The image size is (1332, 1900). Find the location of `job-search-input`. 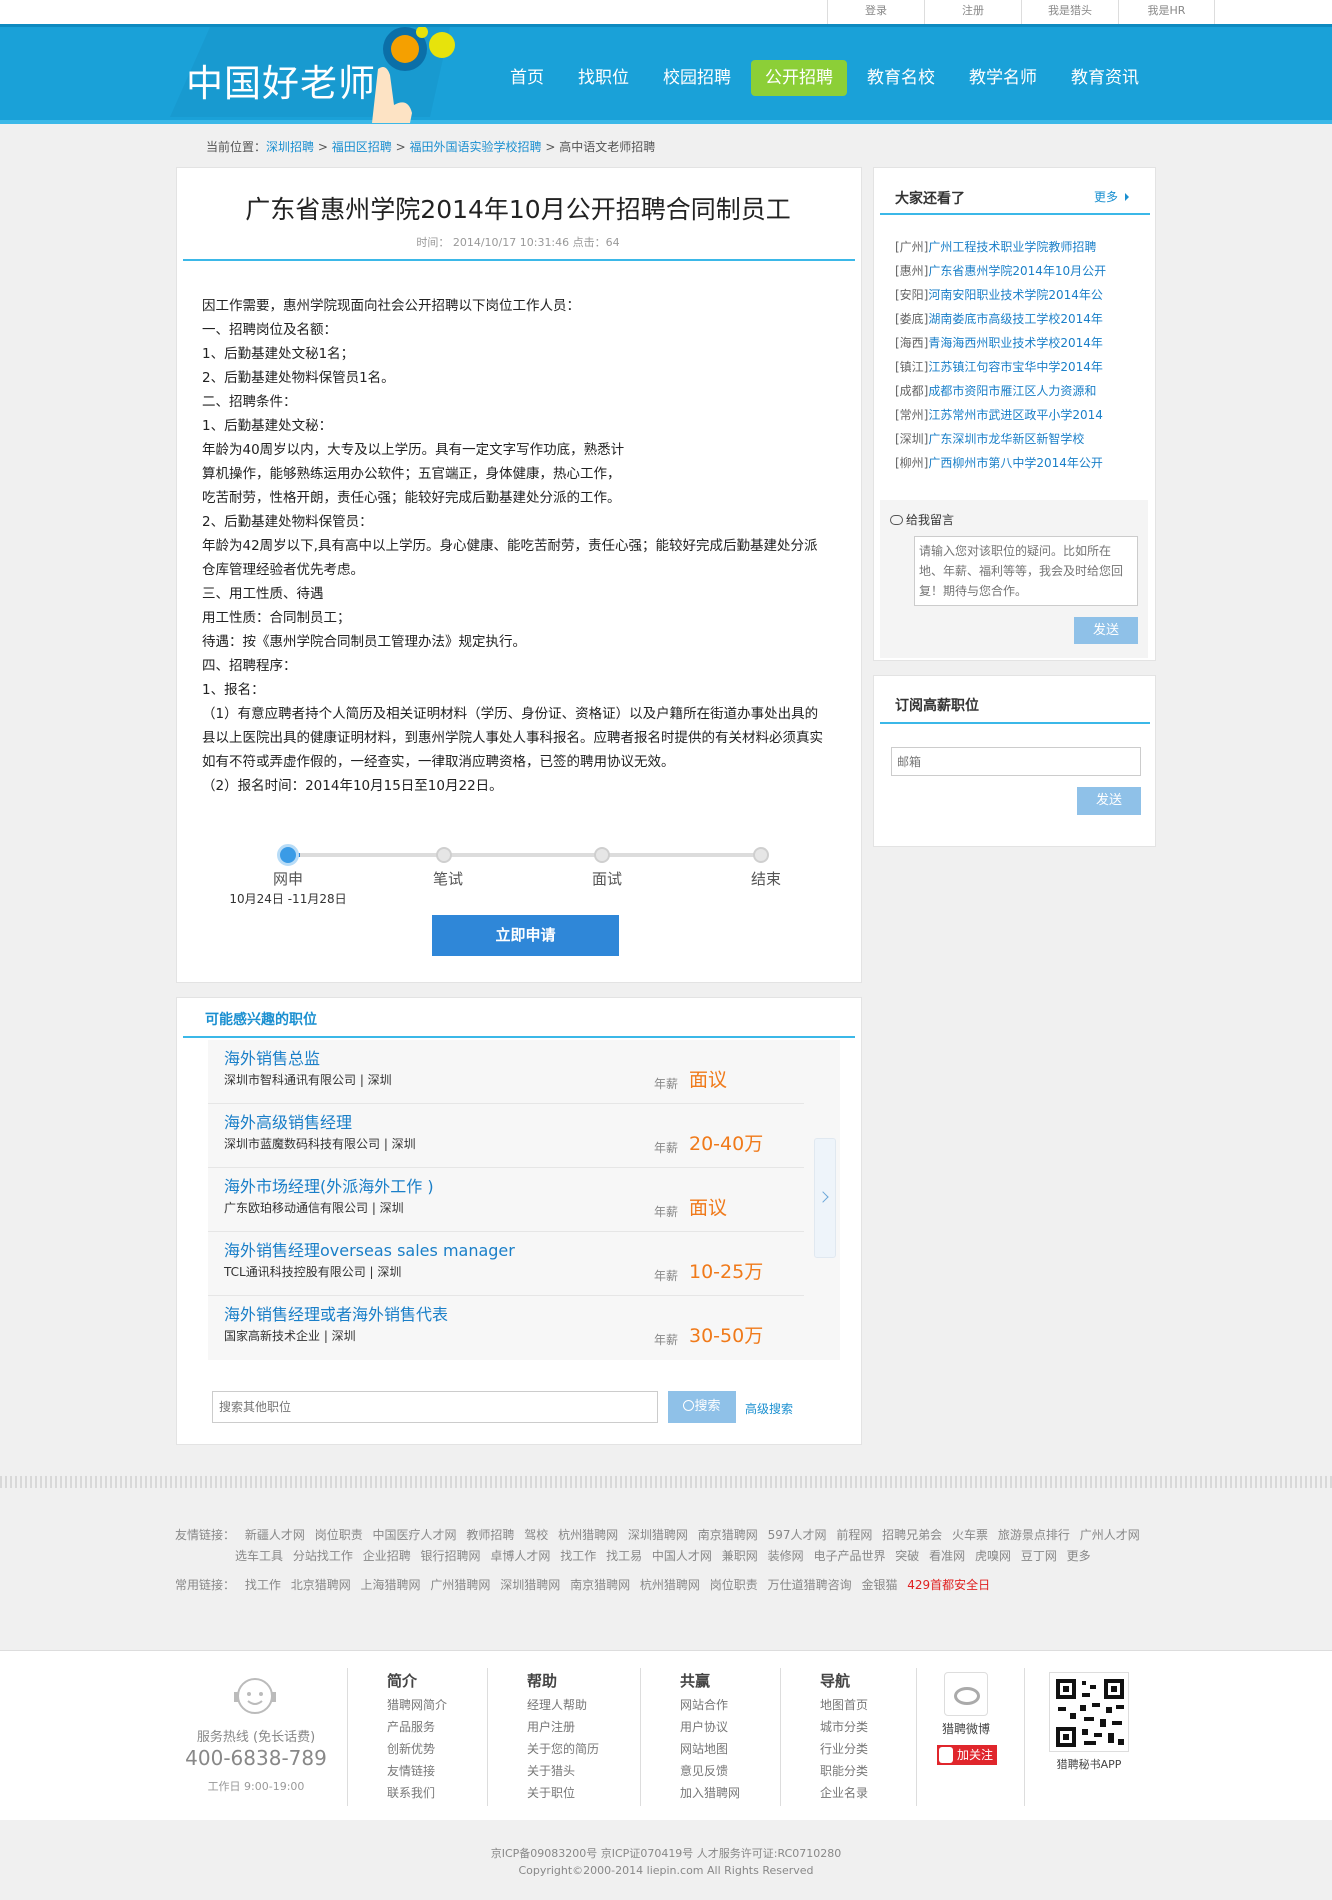

job-search-input is located at coordinates (435, 1407).